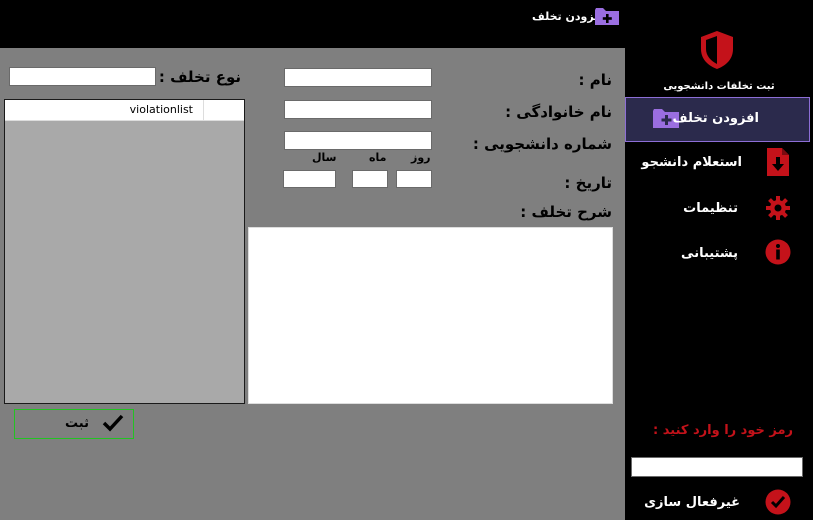 The width and height of the screenshot is (813, 520). I want to click on list-header: violationlist, so click(124, 110).